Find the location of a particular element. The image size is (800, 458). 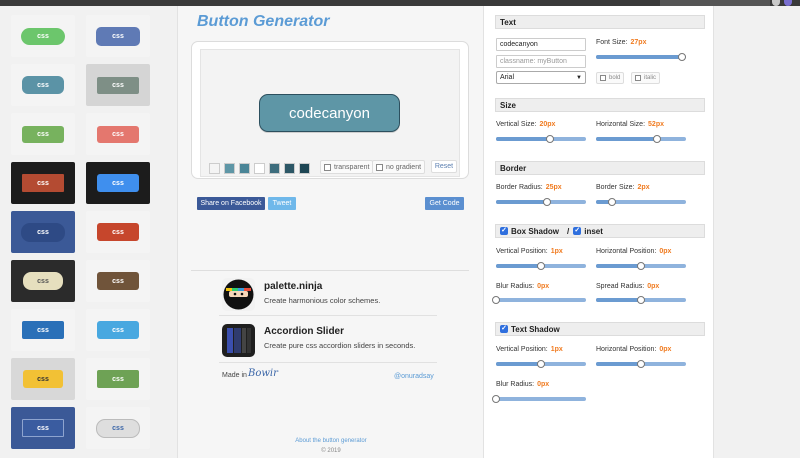

text-hpos-slider is located at coordinates (641, 364).